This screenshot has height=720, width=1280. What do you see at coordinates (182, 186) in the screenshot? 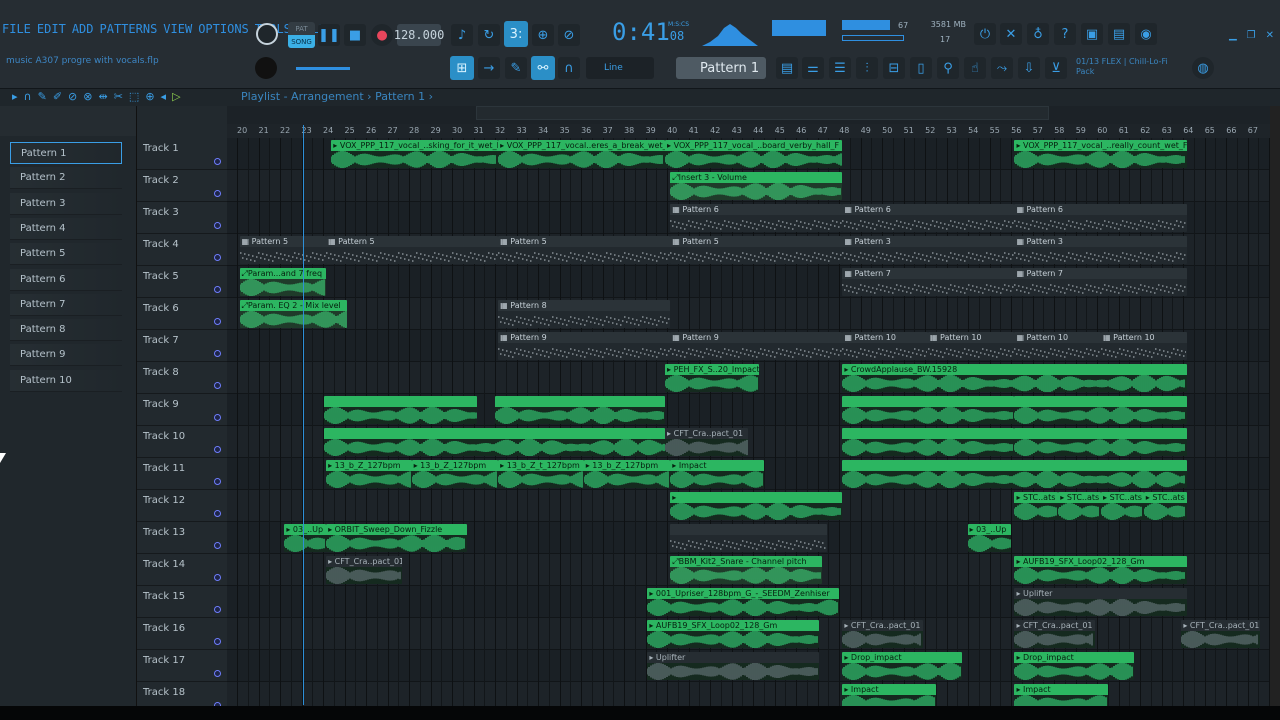
I see `track-header: Track 2` at bounding box center [182, 186].